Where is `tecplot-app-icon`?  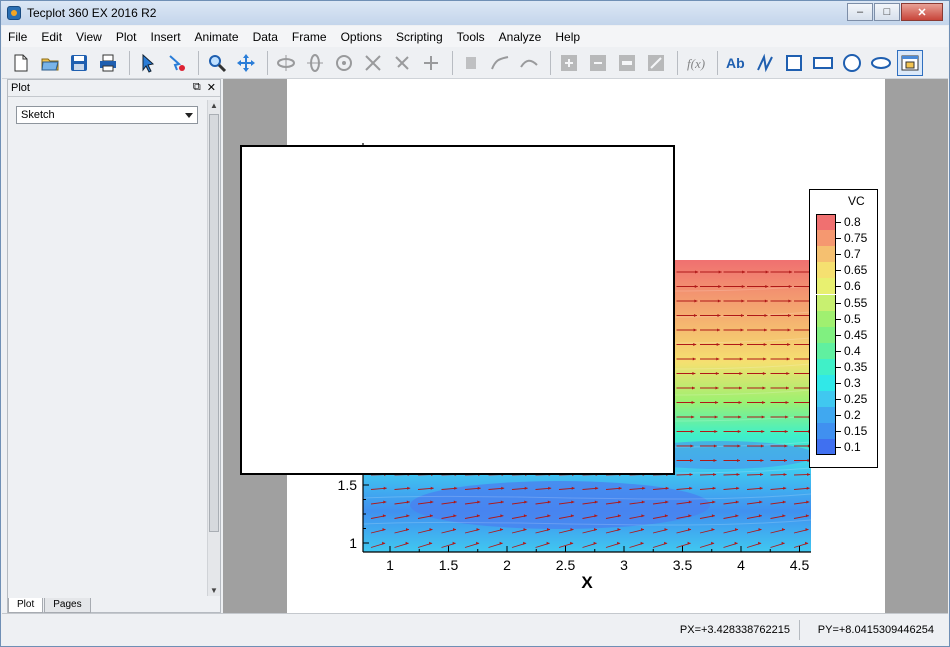 tecplot-app-icon is located at coordinates (14, 13).